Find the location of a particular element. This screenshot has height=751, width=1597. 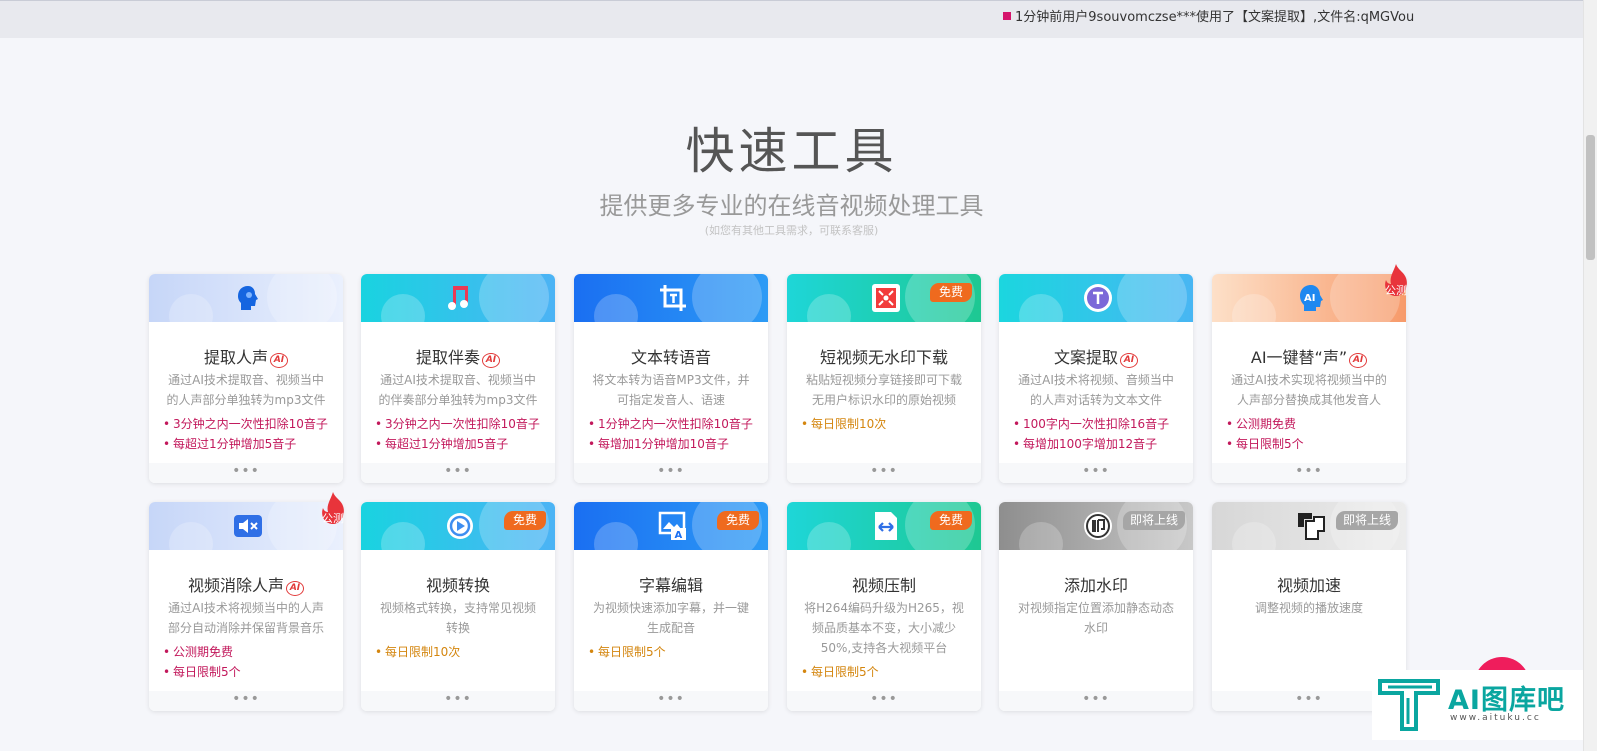

svg-text: AI is located at coordinates (1309, 298).